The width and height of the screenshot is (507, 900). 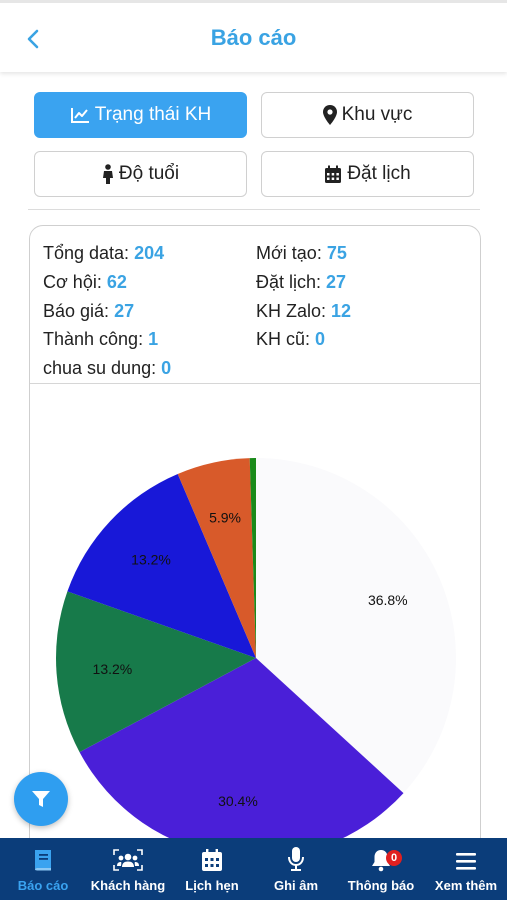 I want to click on book-icon, so click(x=43, y=860).